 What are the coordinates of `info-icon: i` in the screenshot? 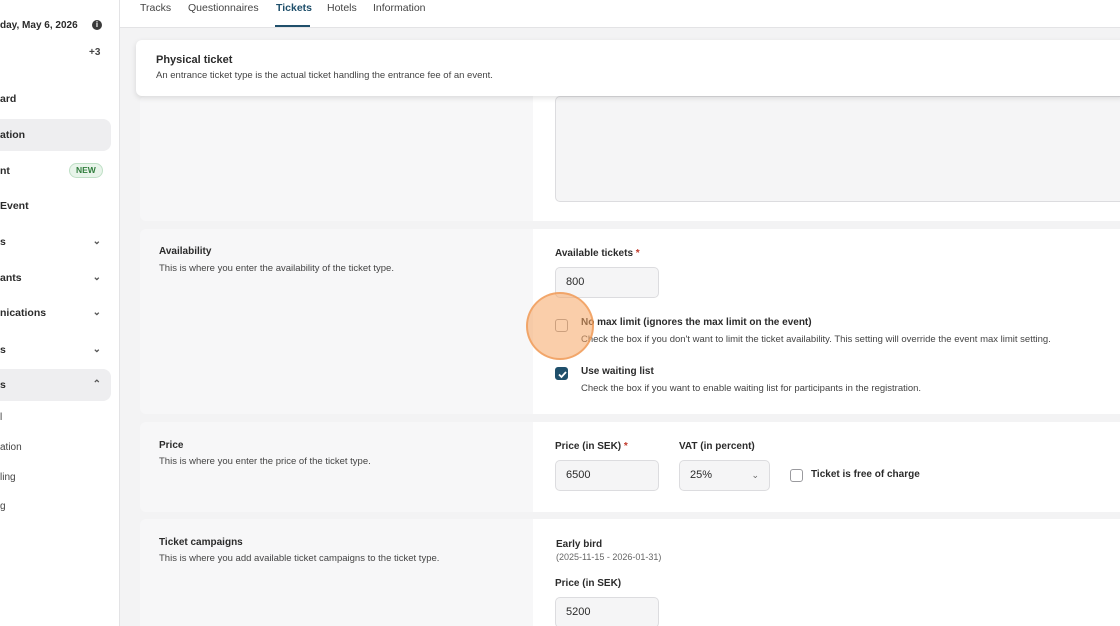 It's located at (97, 25).